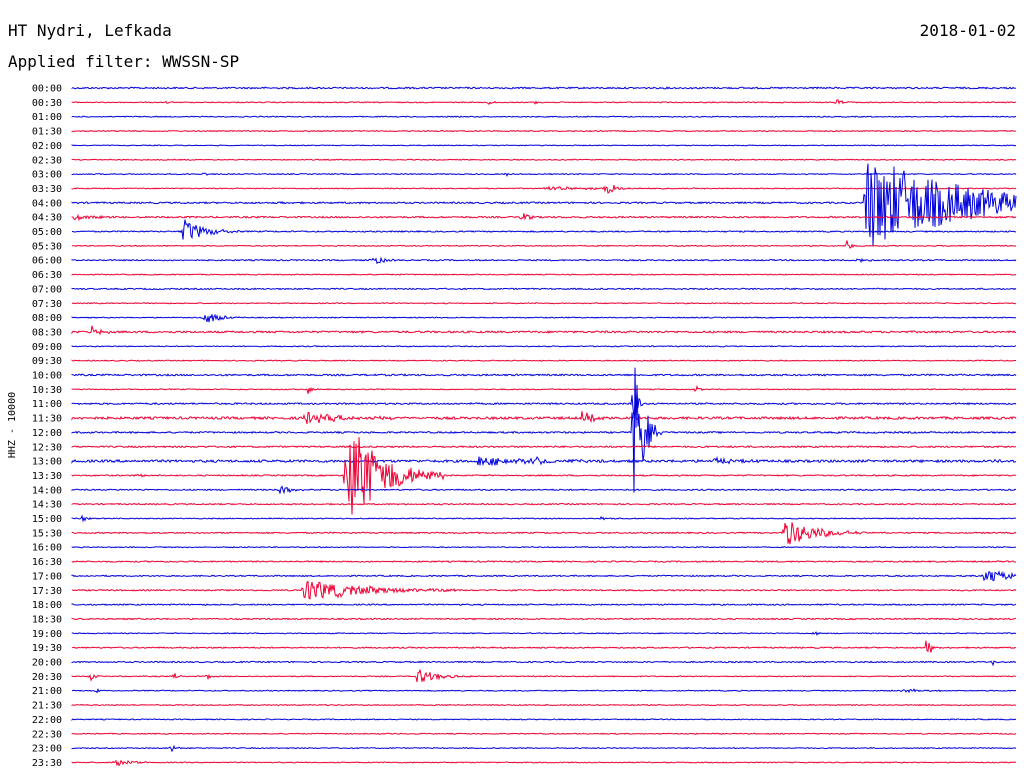  I want to click on row-time-label: 13:30, so click(47, 476).